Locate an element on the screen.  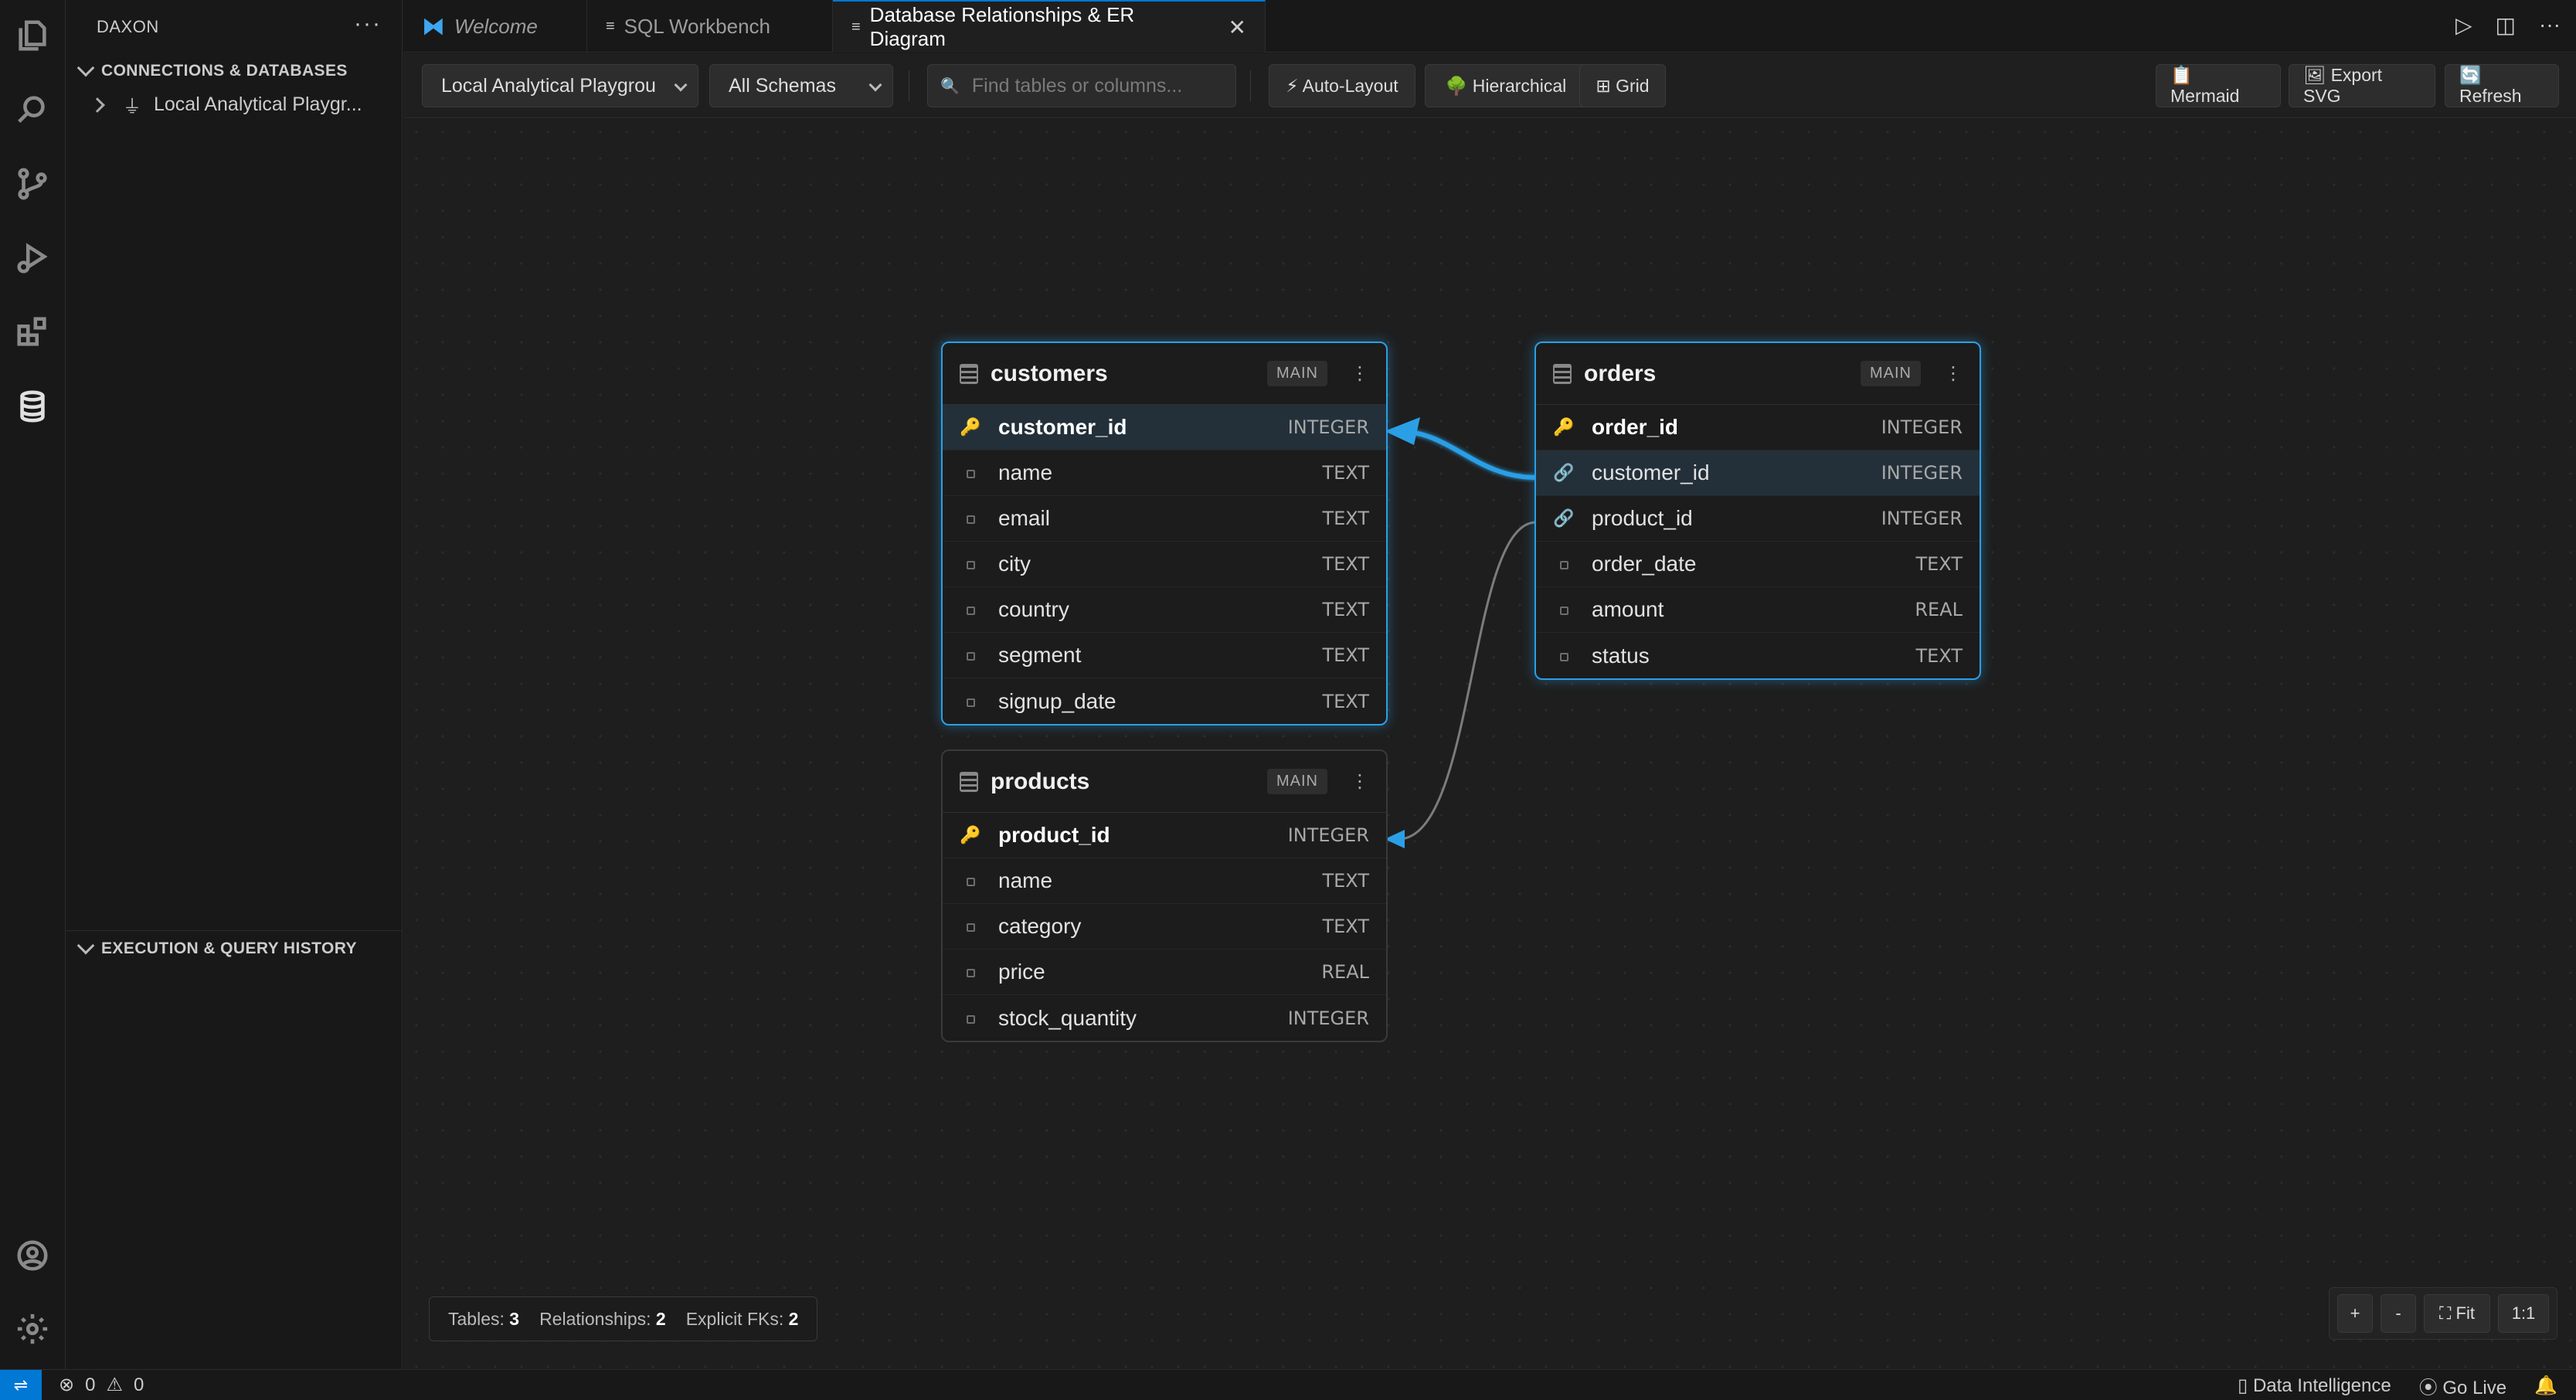
column-row: price REAL is located at coordinates (1164, 972).